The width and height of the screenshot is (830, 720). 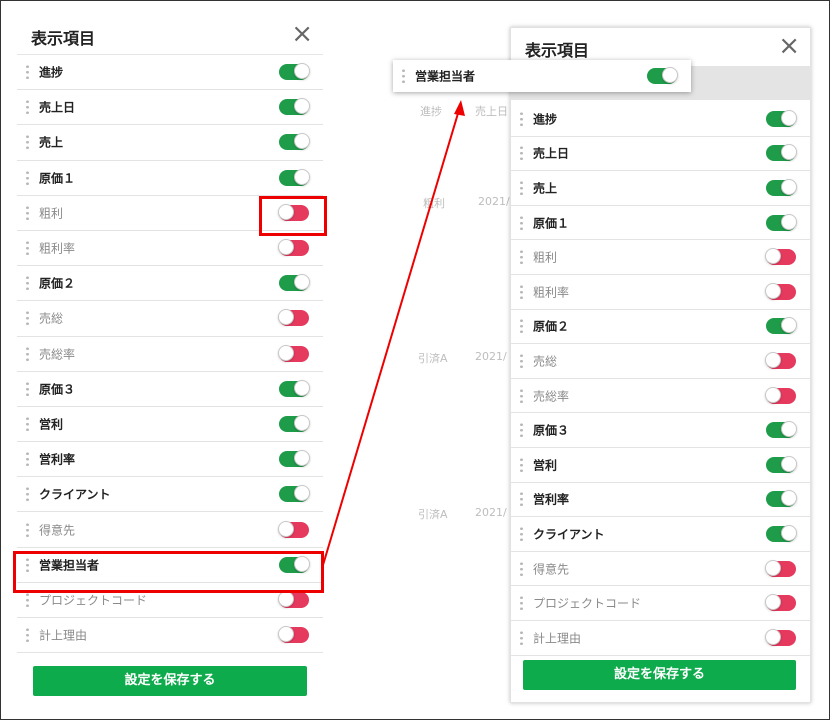 What do you see at coordinates (660, 603) in the screenshot?
I see `list-item: プロジェクトコード` at bounding box center [660, 603].